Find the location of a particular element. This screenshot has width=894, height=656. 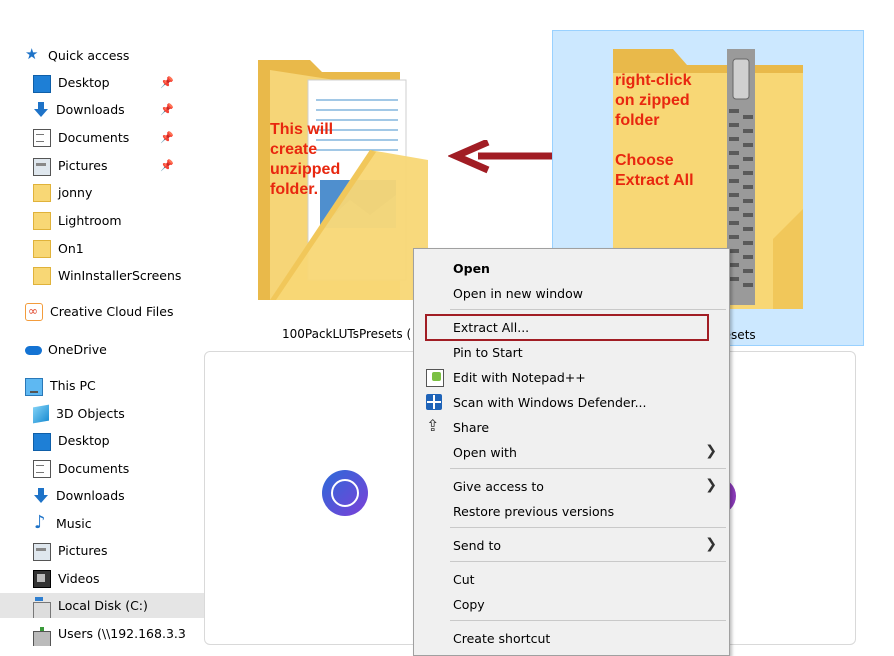

nav-label: OneDrive is located at coordinates (77, 349).